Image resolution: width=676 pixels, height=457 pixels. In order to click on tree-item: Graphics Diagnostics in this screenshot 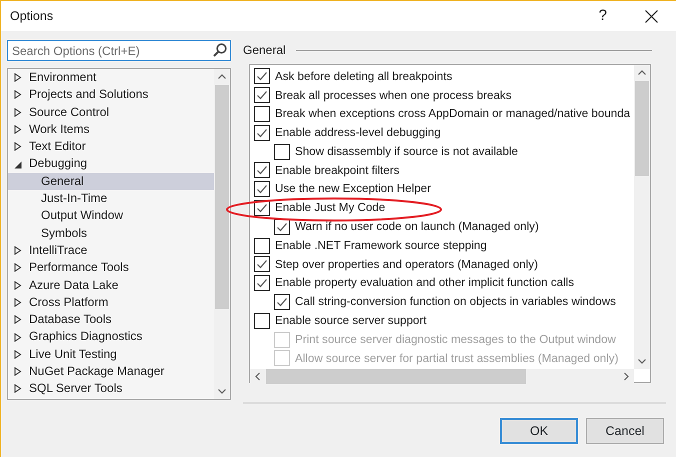, I will do `click(85, 337)`.